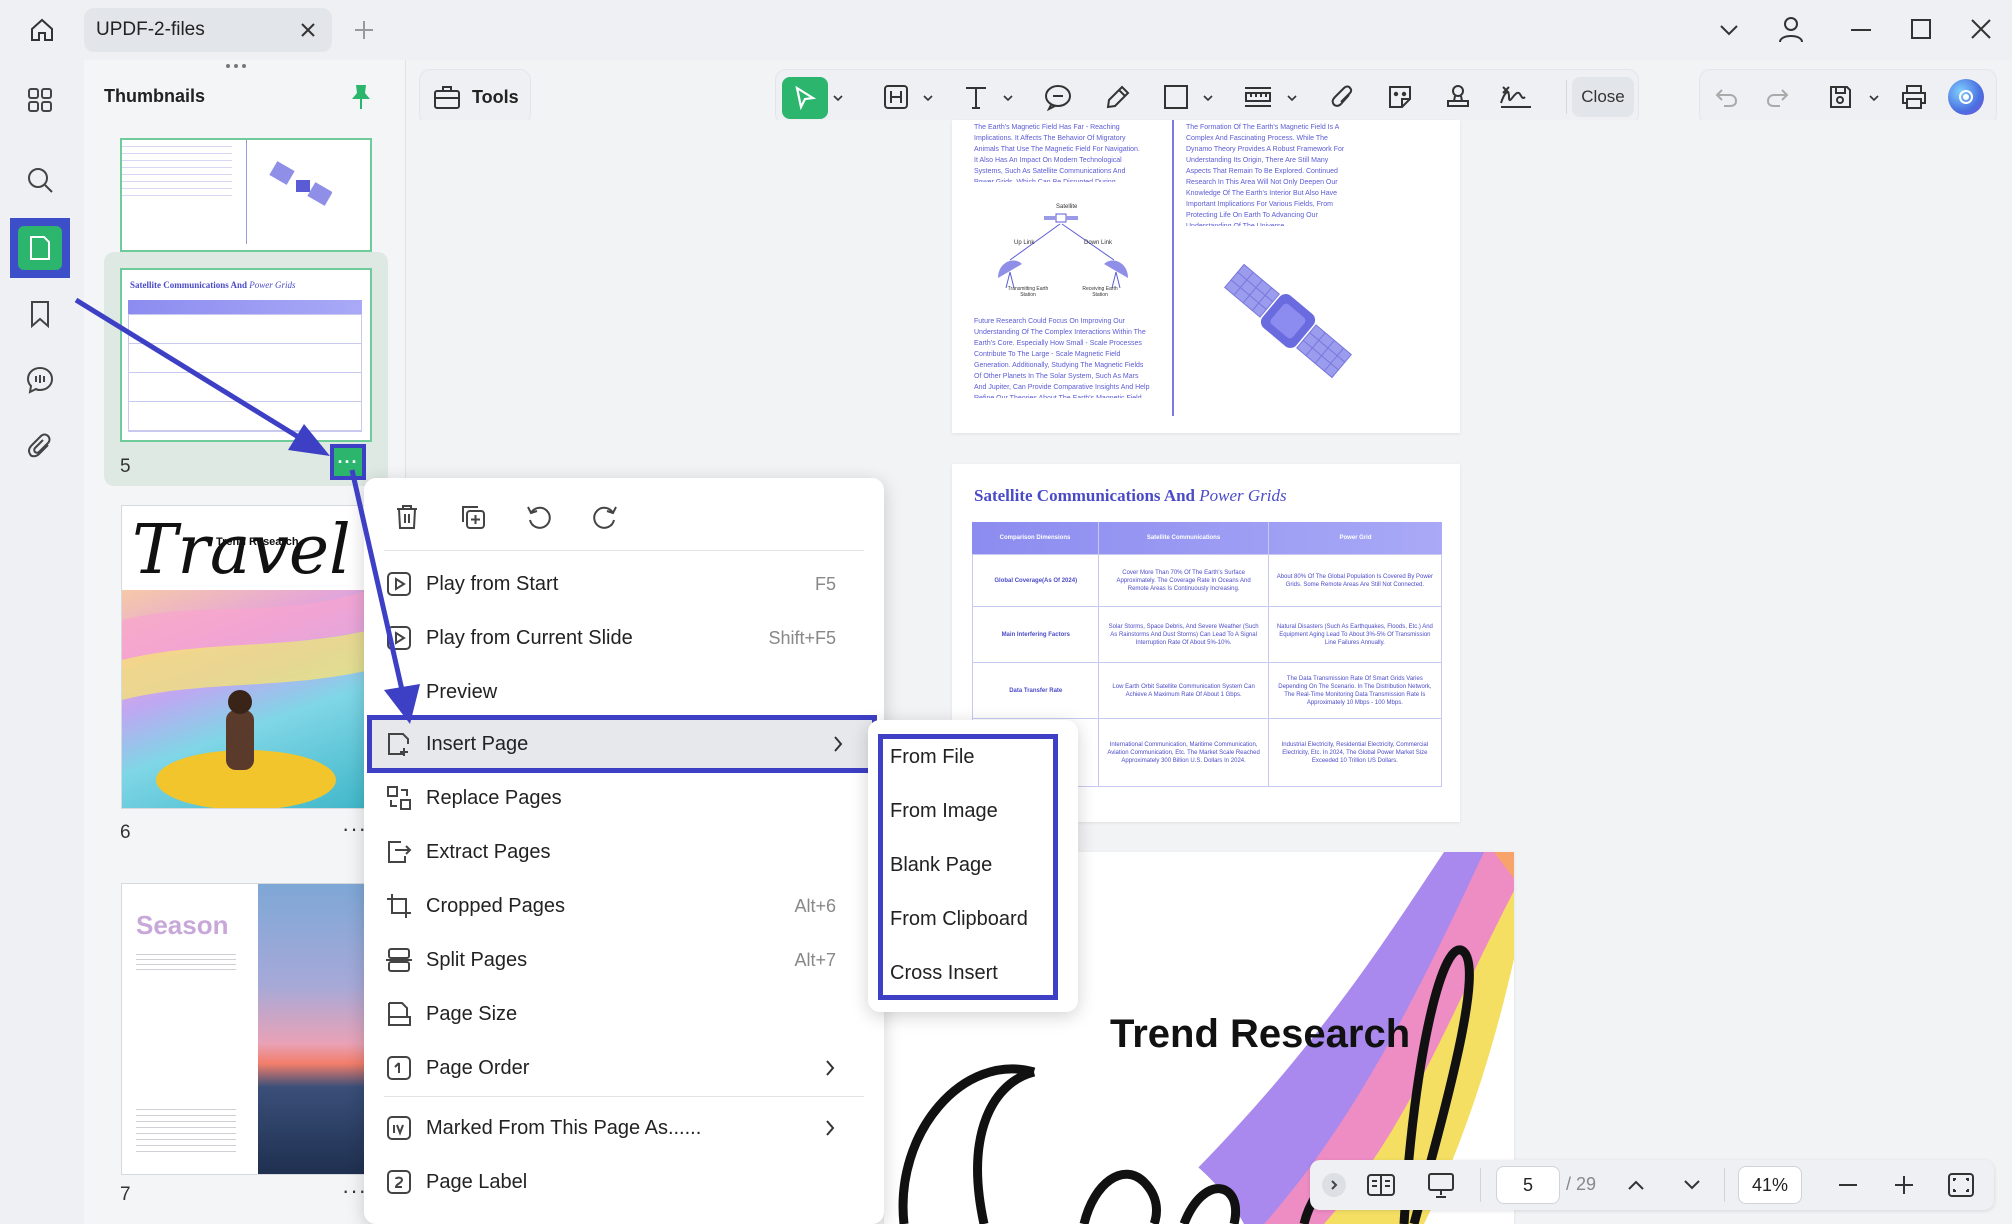  Describe the element at coordinates (308, 30) in the screenshot. I see `close-tab-icon` at that location.